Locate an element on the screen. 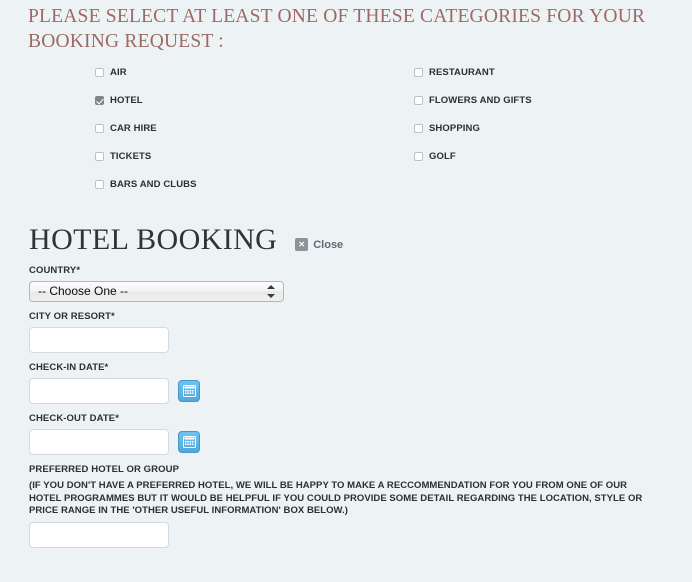 The height and width of the screenshot is (582, 692). checkbox-label-golf: GOLF is located at coordinates (442, 156).